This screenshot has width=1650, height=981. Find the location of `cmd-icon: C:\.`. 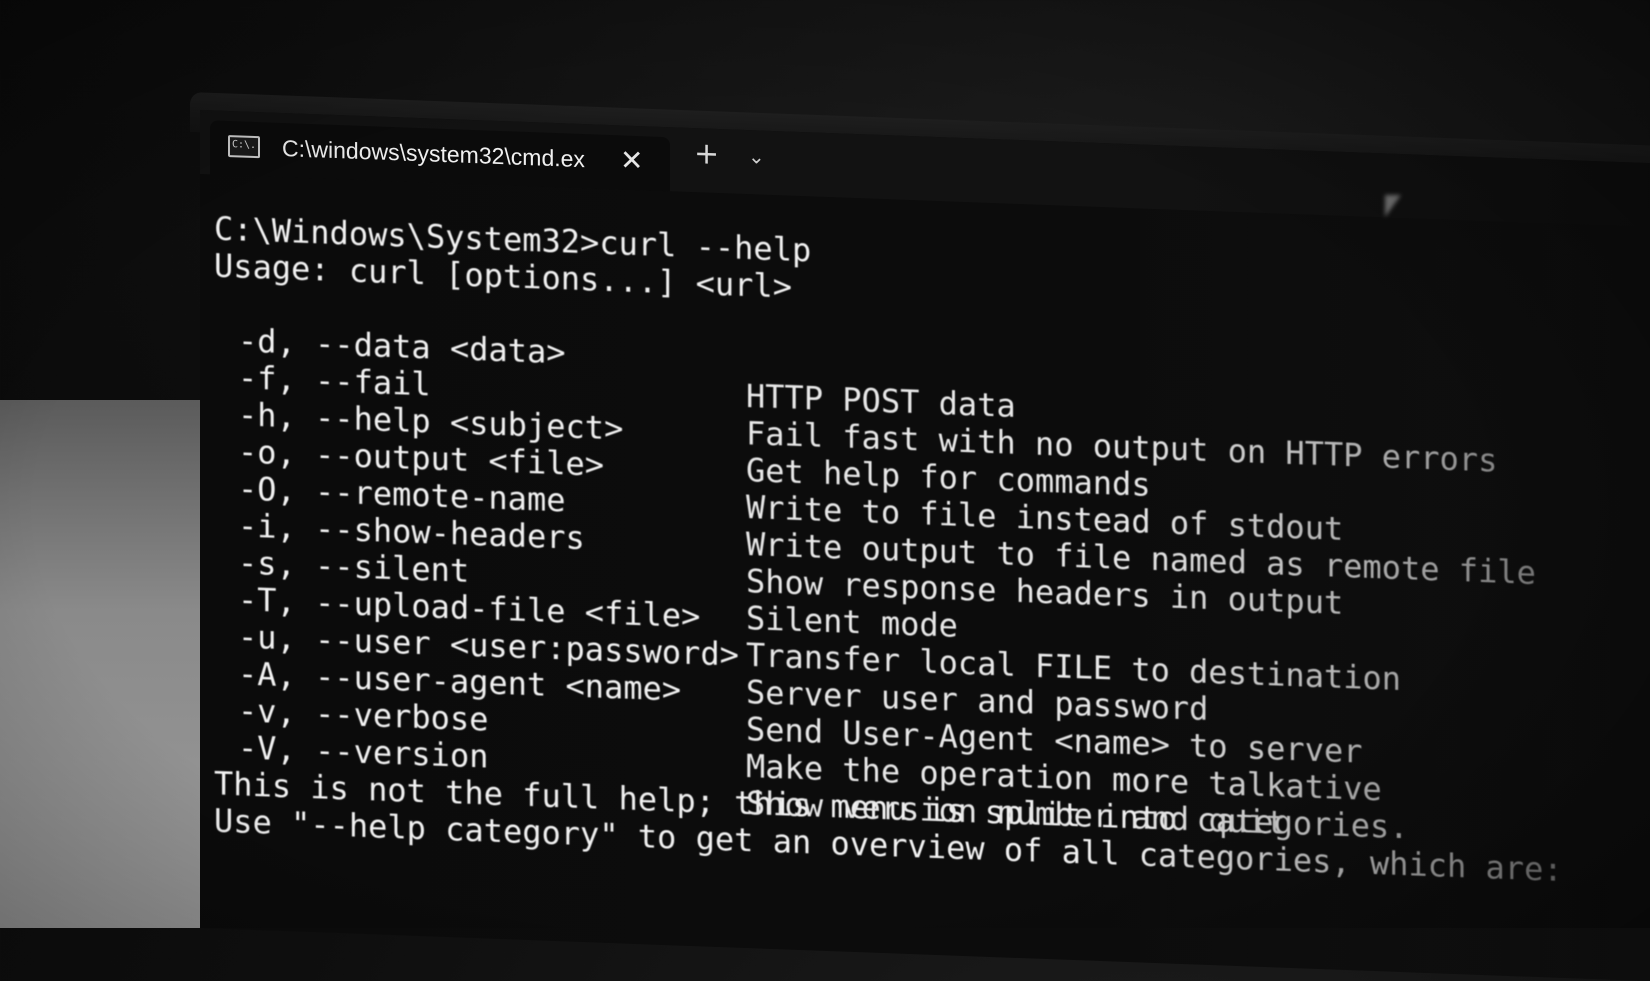

cmd-icon: C:\. is located at coordinates (244, 147).